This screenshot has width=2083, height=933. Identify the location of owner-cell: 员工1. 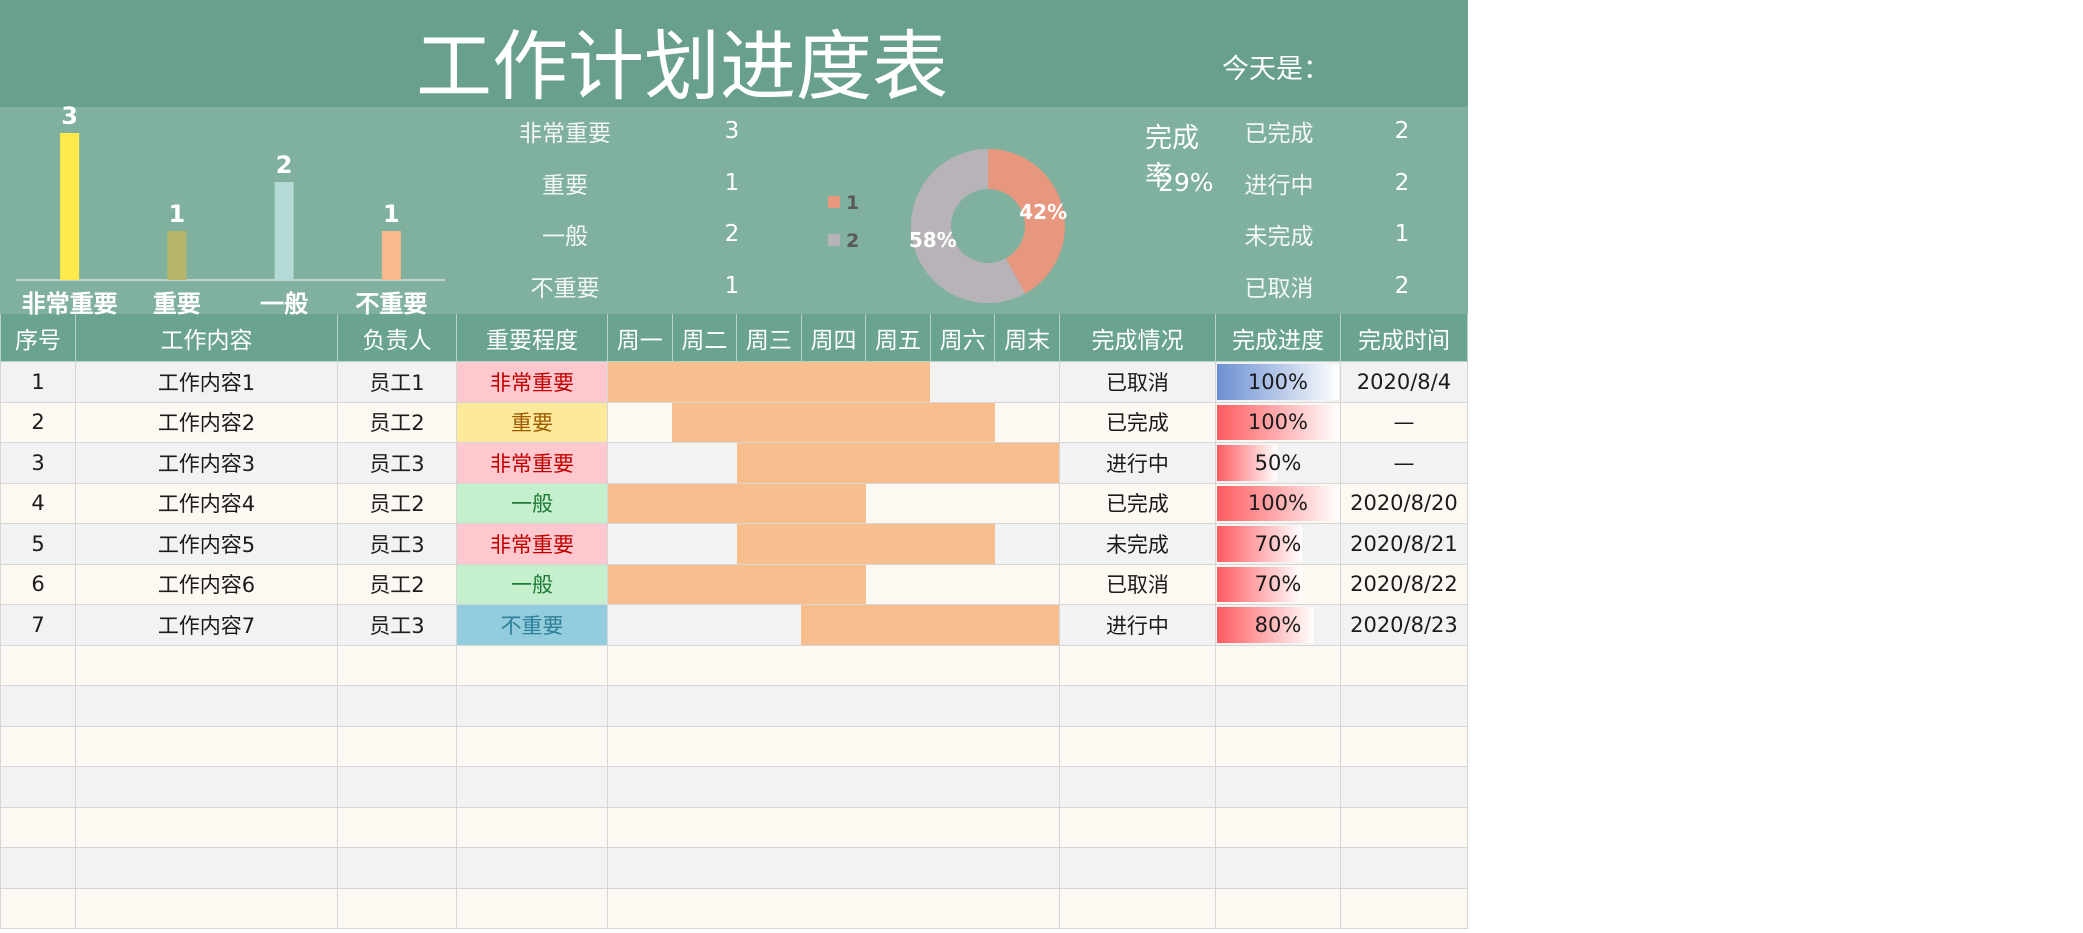
(397, 382).